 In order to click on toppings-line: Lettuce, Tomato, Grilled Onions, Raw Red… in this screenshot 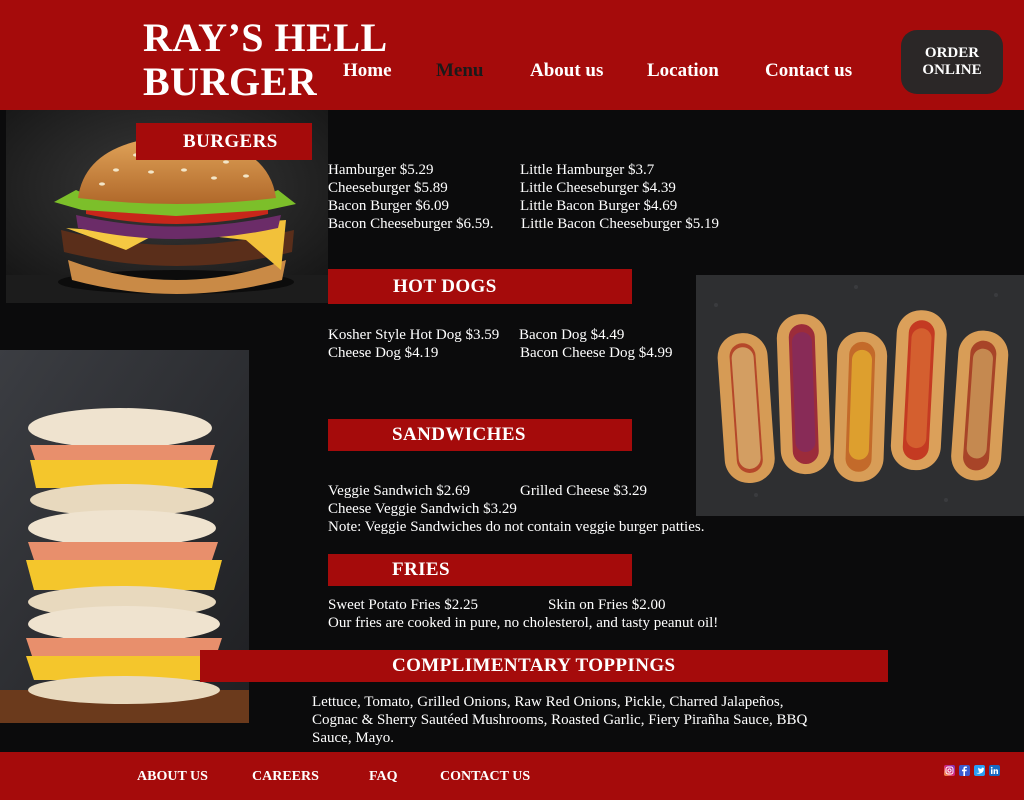, I will do `click(548, 702)`.